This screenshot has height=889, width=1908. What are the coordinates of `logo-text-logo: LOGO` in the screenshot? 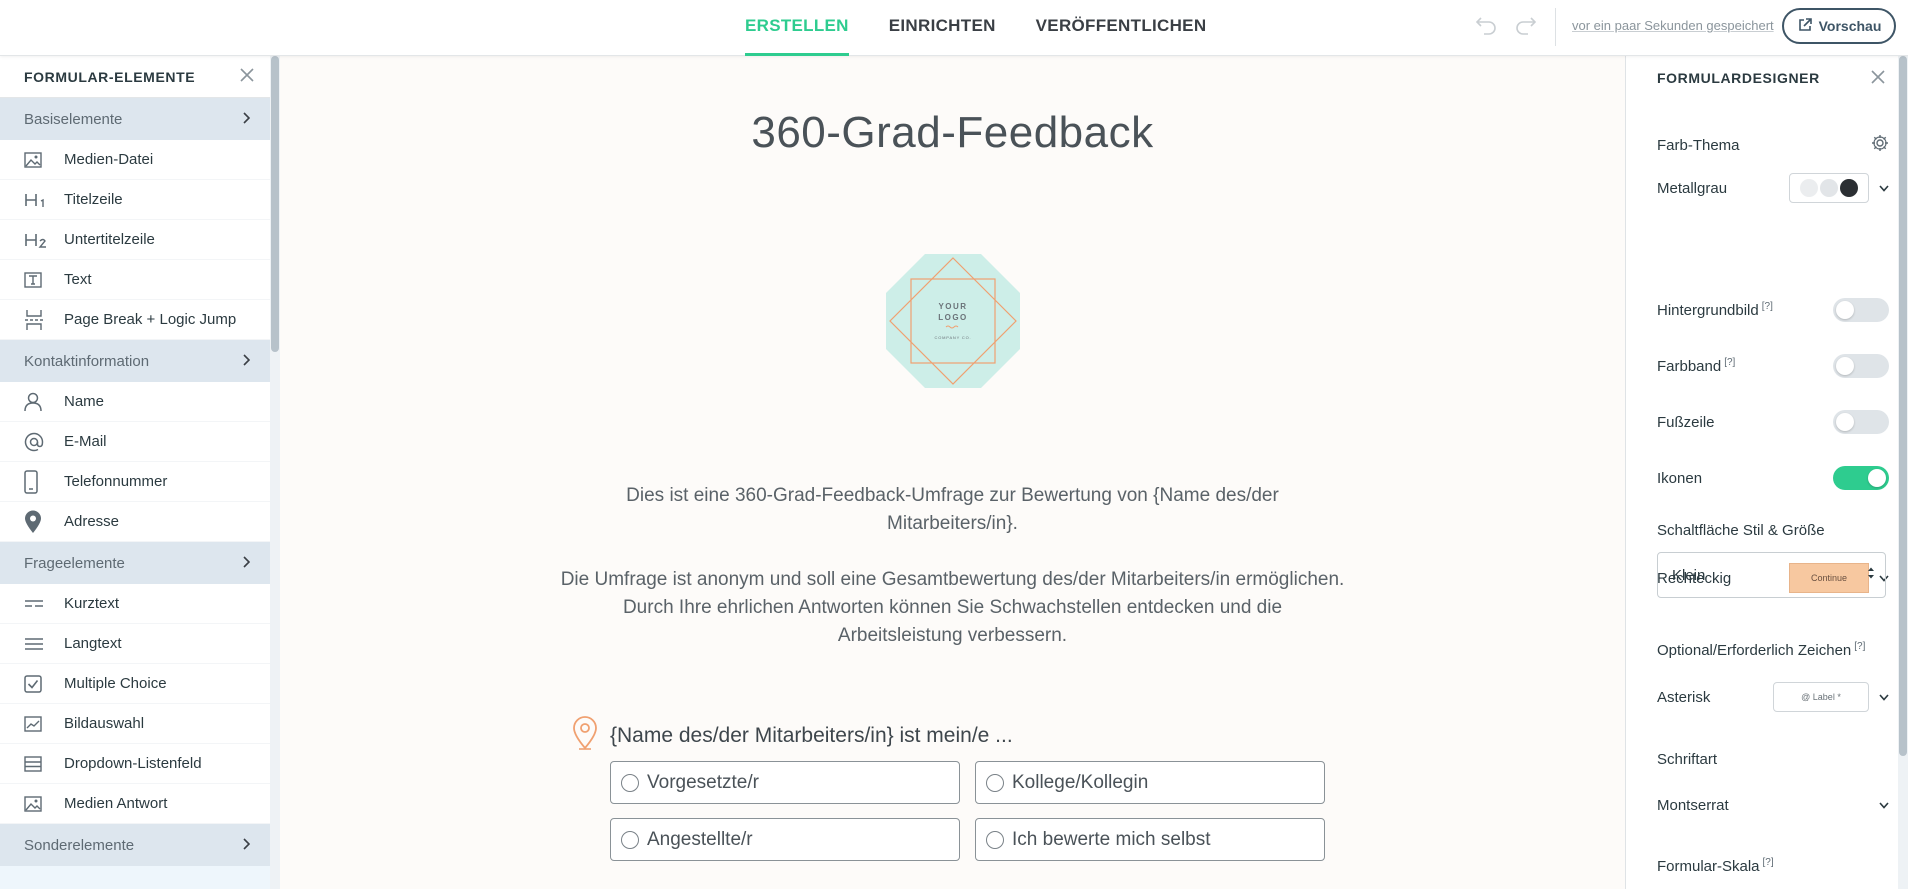 It's located at (953, 317).